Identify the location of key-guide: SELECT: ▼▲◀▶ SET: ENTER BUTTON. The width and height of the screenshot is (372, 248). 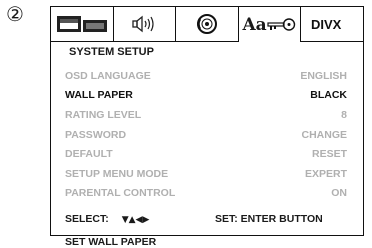
(206, 219).